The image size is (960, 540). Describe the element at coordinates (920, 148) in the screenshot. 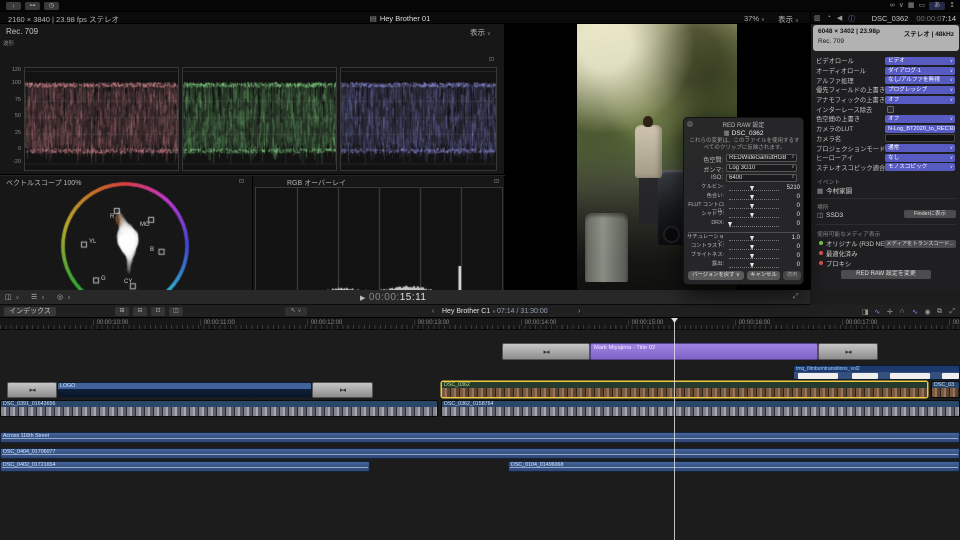

I see `inspector-dropdown-projection-mode: 通常 ∨` at that location.